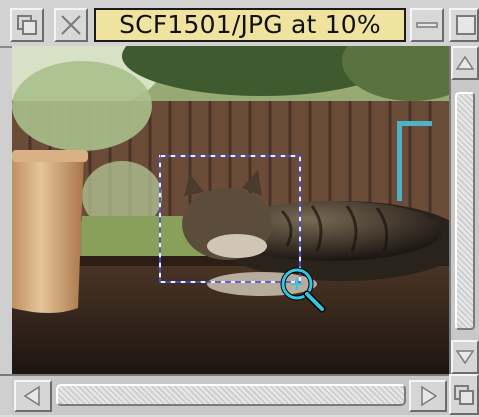 The height and width of the screenshot is (417, 479). I want to click on close-icon, so click(71, 25).